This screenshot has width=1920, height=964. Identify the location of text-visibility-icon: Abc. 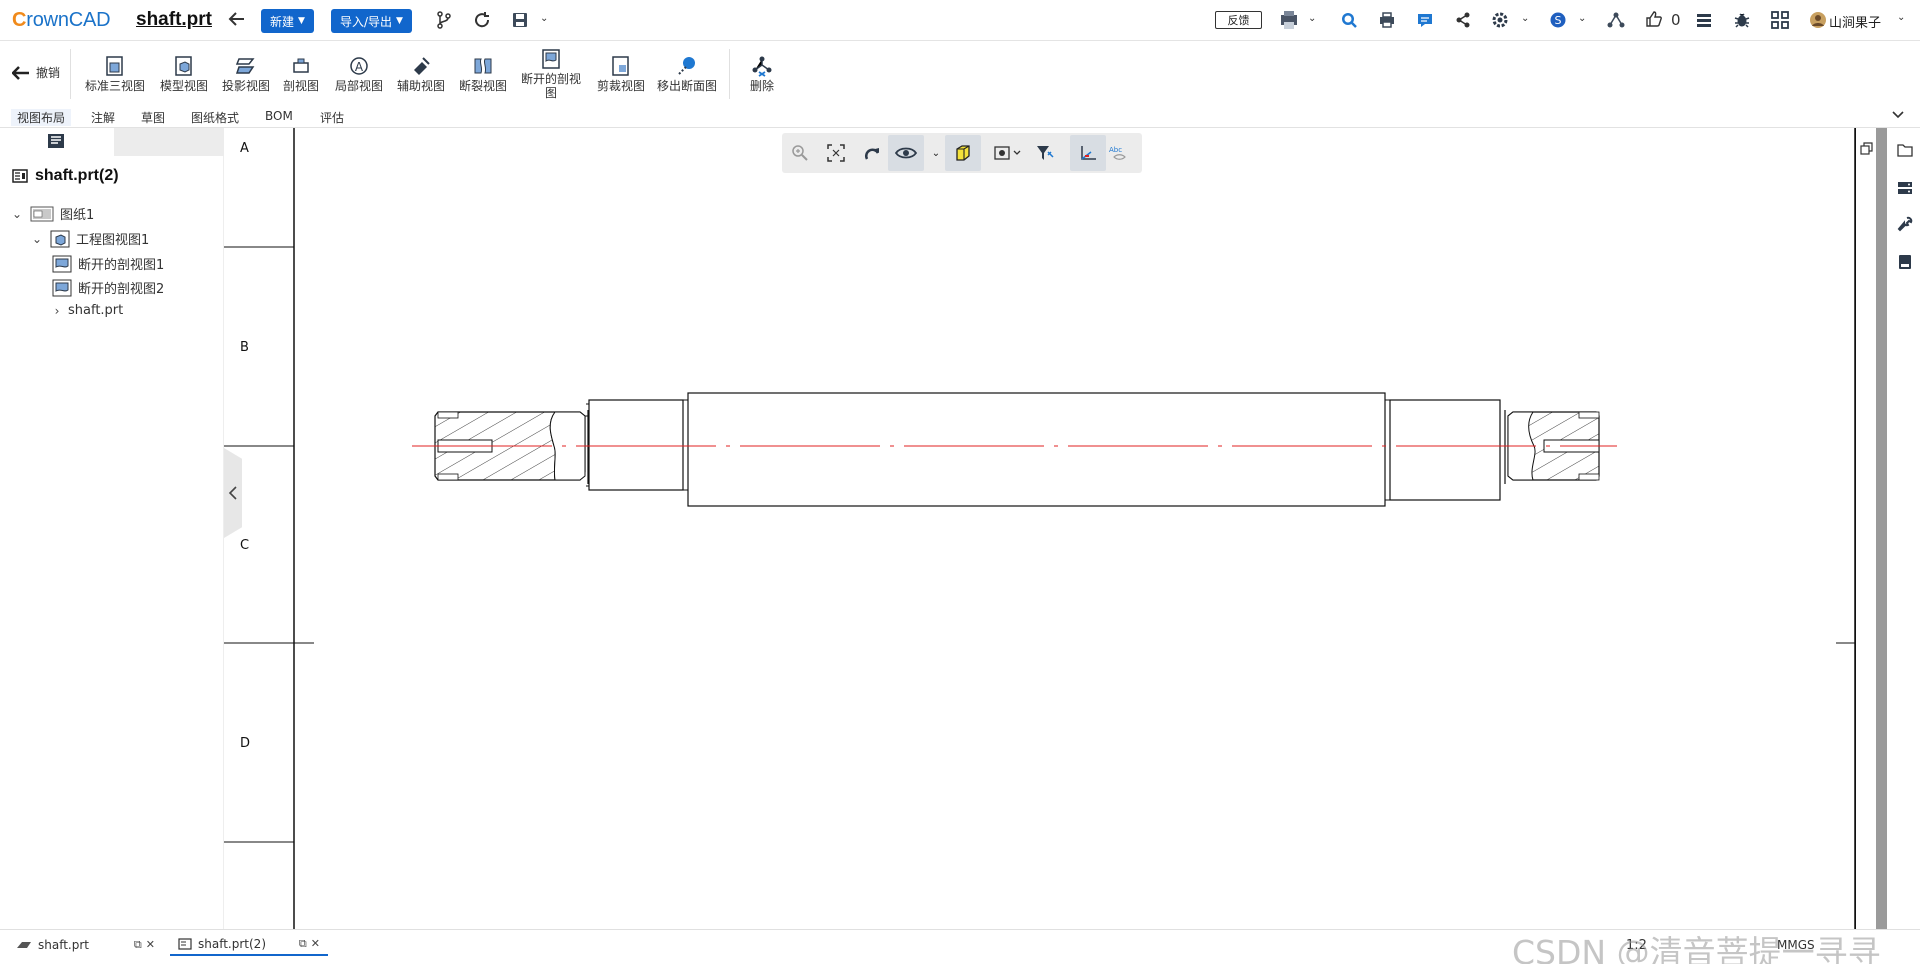
(1118, 153).